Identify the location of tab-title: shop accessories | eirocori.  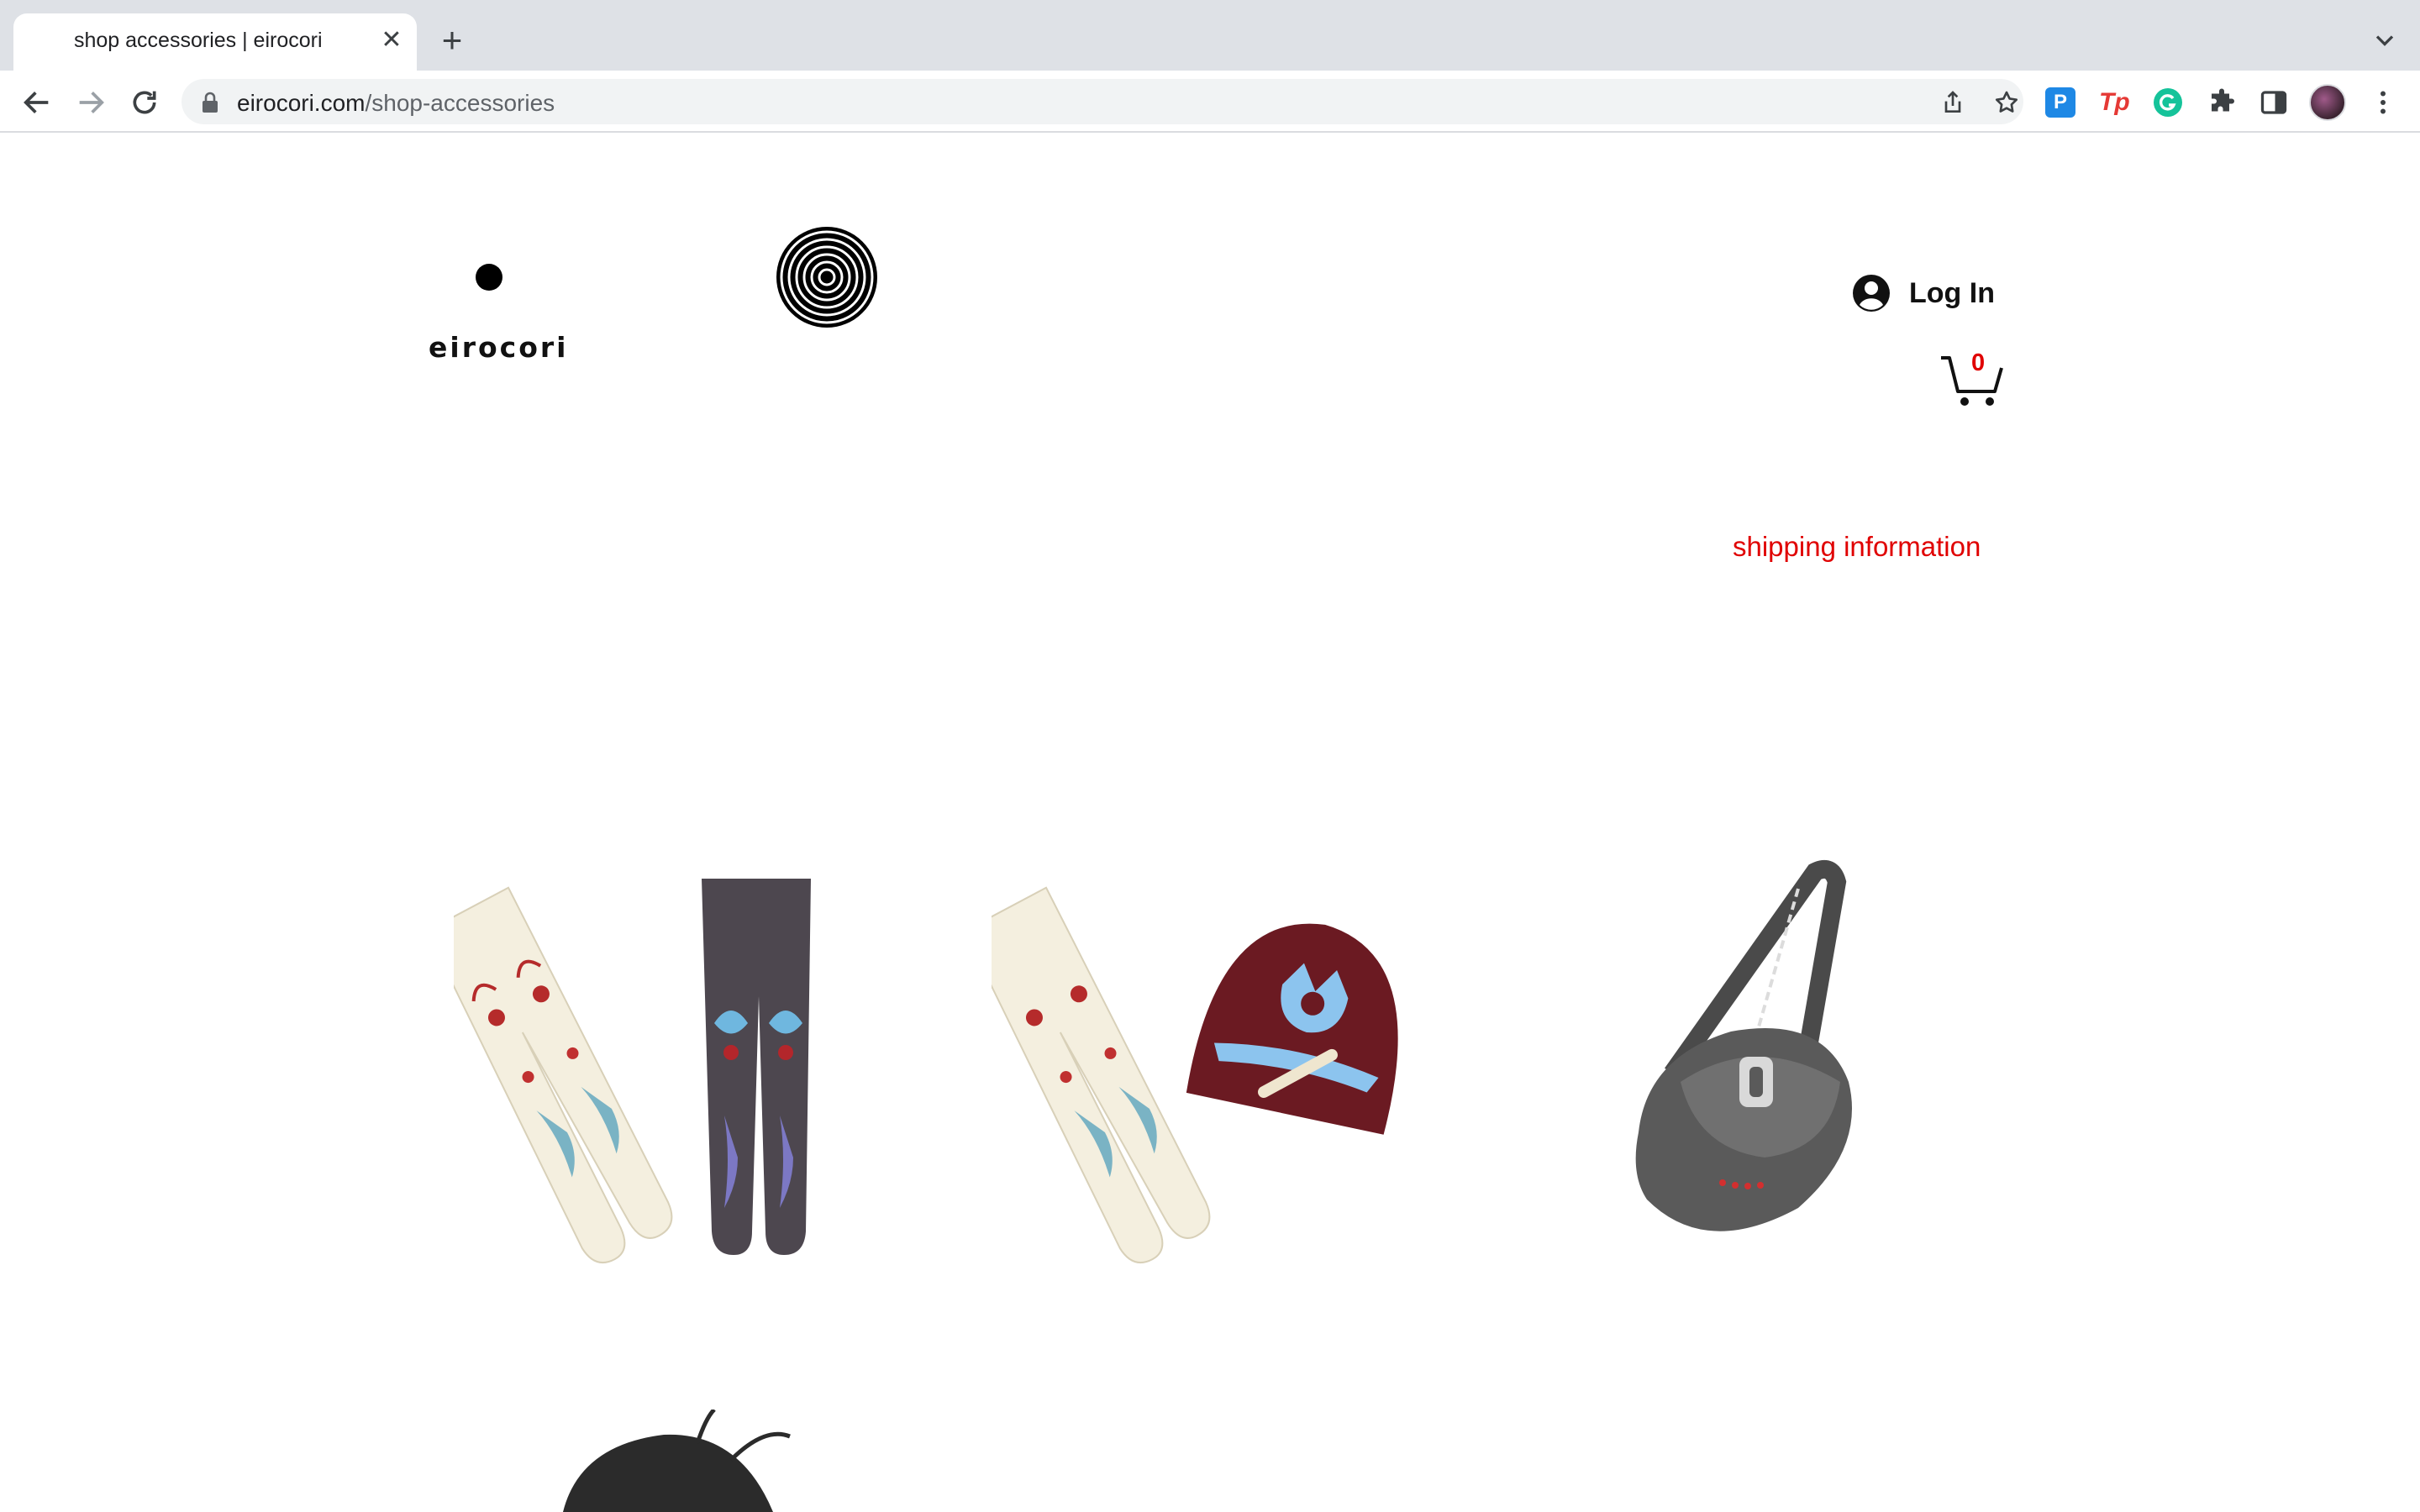
(199, 40).